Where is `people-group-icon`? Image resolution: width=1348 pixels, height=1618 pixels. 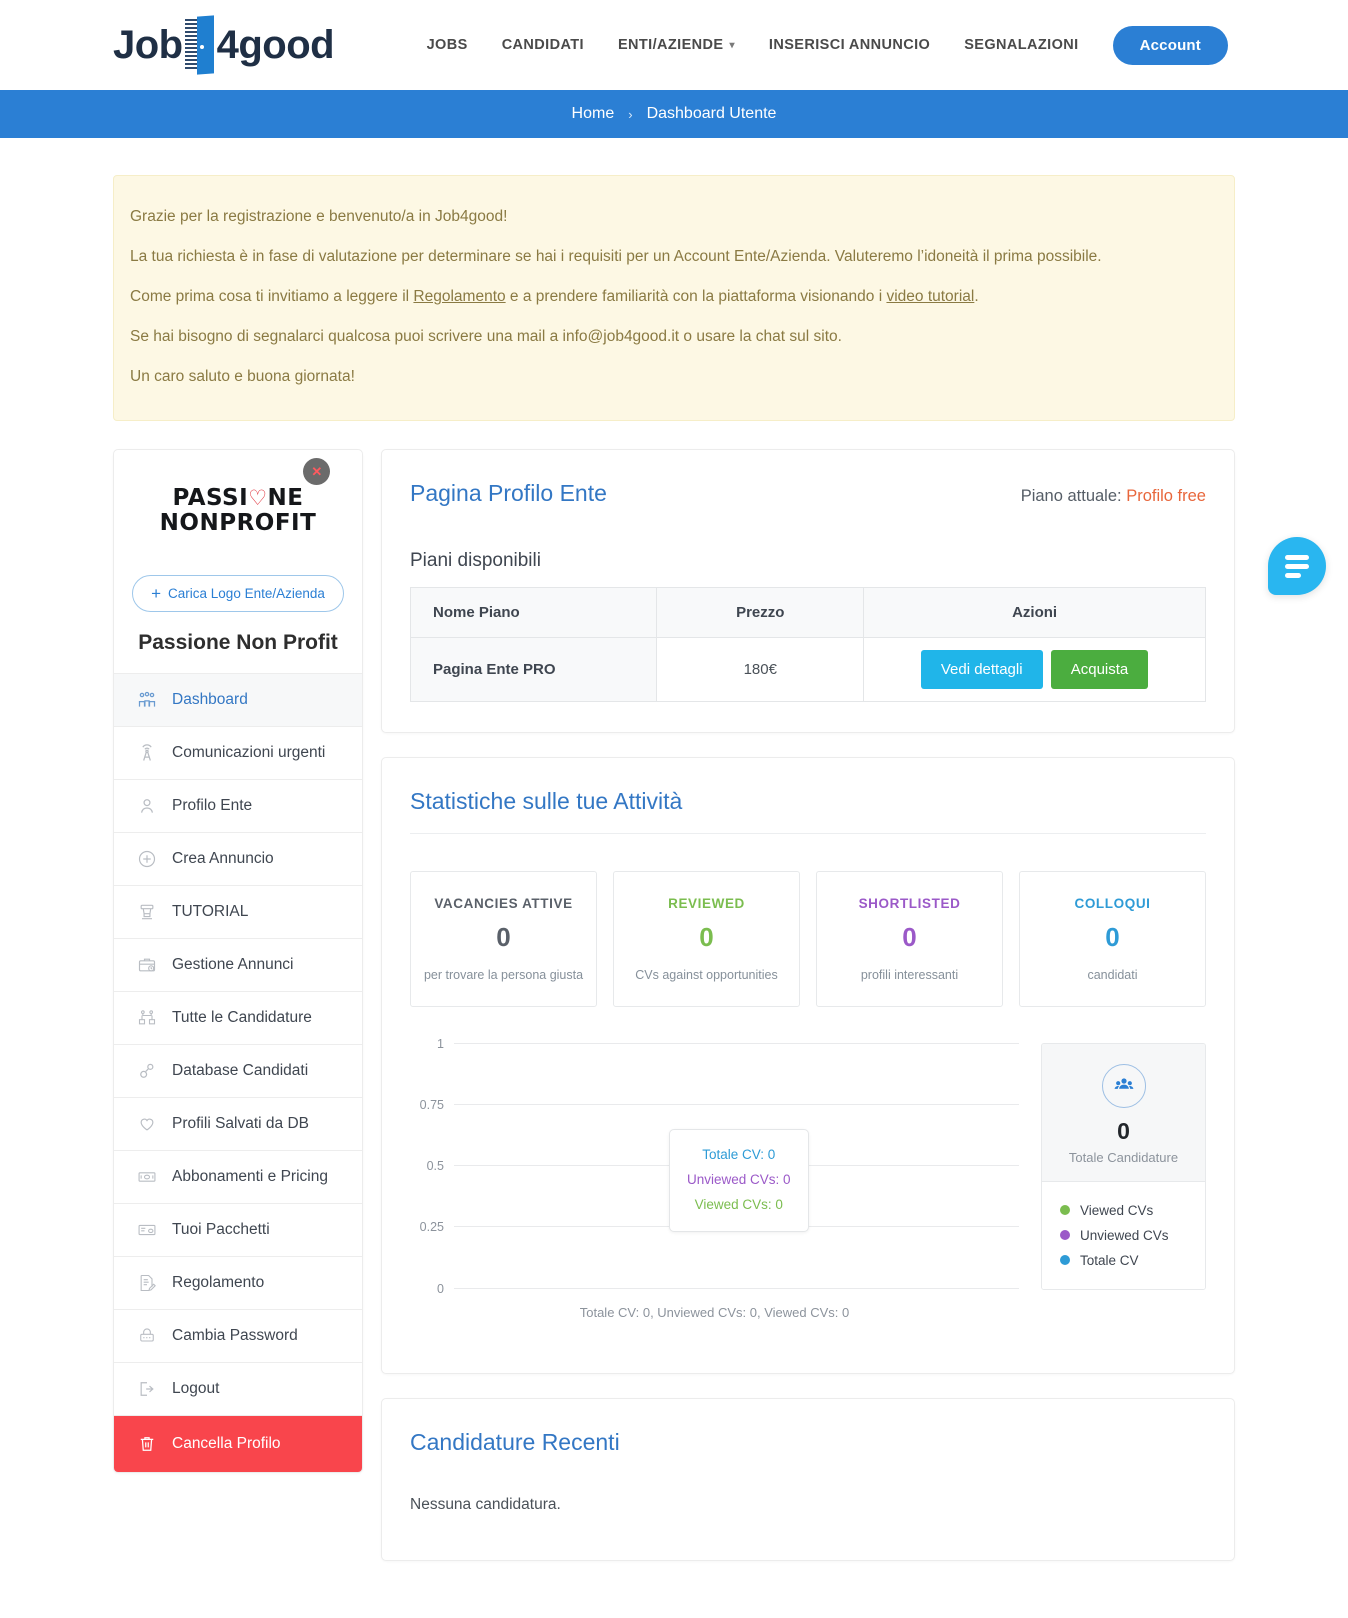 people-group-icon is located at coordinates (1123, 1085).